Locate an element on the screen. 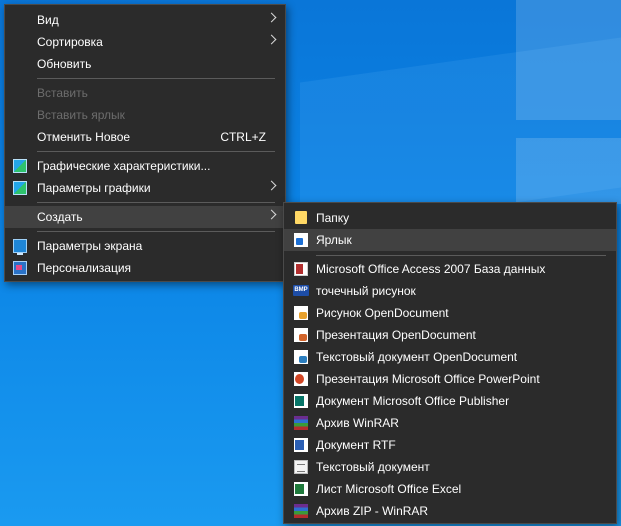 The width and height of the screenshot is (621, 526). menu-item-paste-shortcut-label: Вставить ярлык is located at coordinates (81, 115).